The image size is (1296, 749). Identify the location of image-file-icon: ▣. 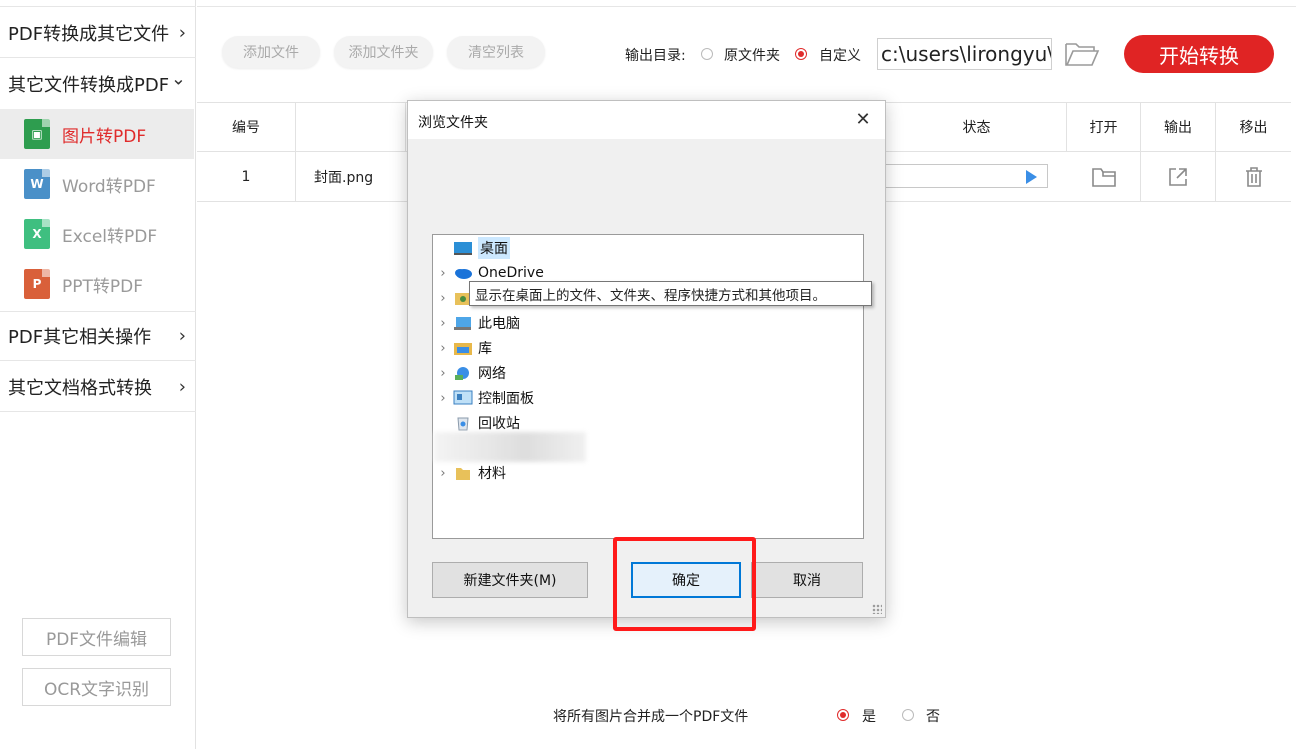
(37, 134).